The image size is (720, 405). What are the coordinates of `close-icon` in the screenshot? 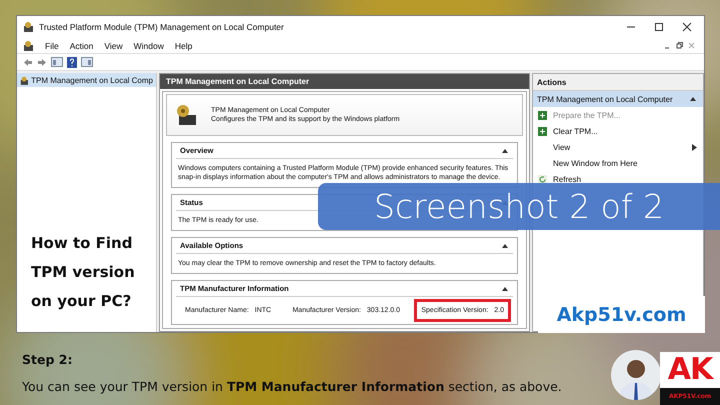 It's located at (687, 27).